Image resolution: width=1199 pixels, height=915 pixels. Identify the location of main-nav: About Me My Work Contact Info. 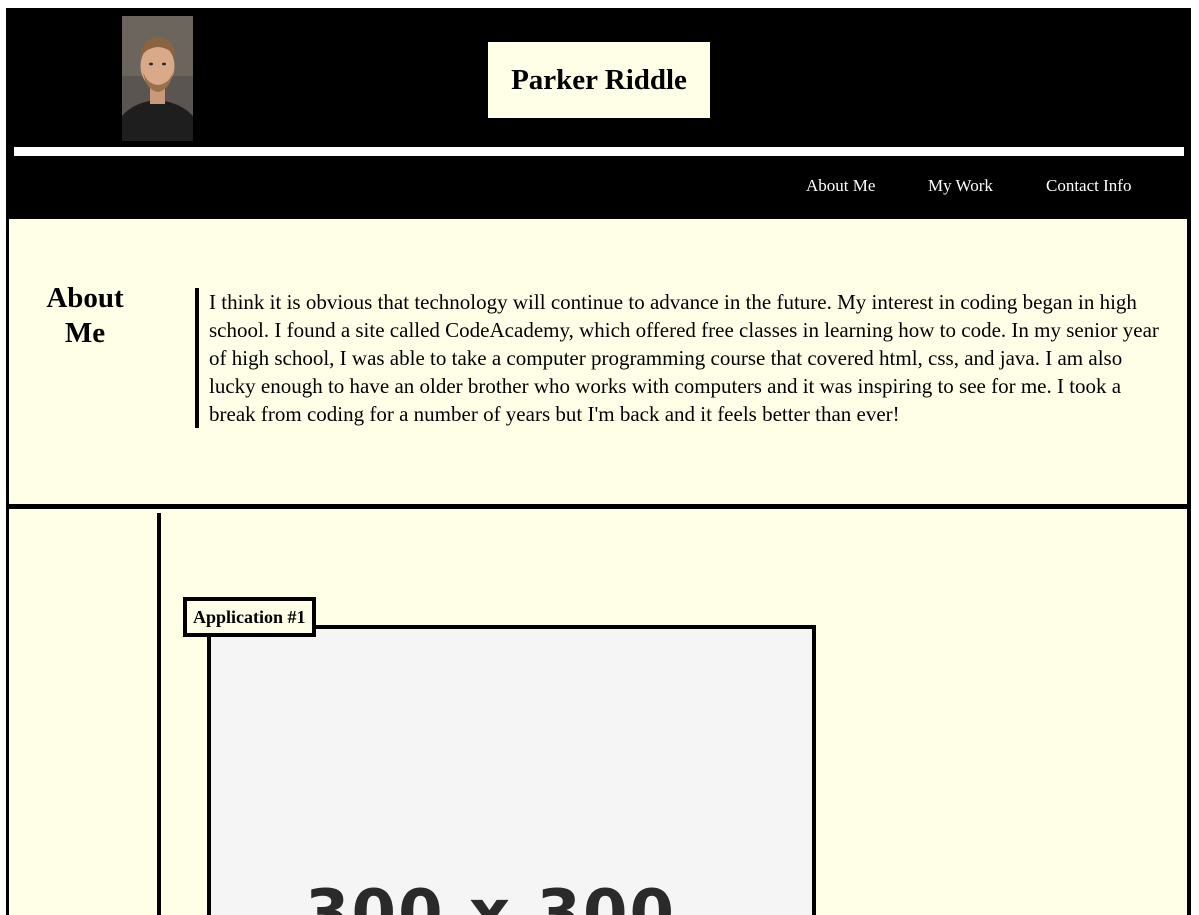
(598, 187).